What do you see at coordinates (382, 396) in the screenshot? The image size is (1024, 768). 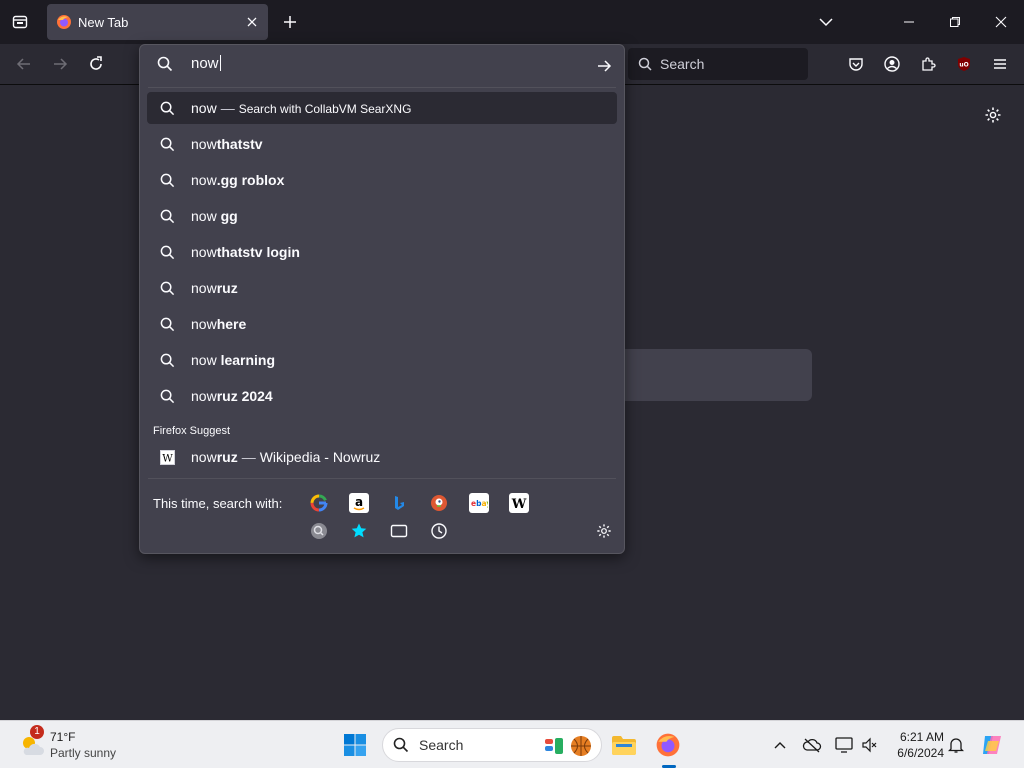 I see `search-suggestion: nowruz 2024` at bounding box center [382, 396].